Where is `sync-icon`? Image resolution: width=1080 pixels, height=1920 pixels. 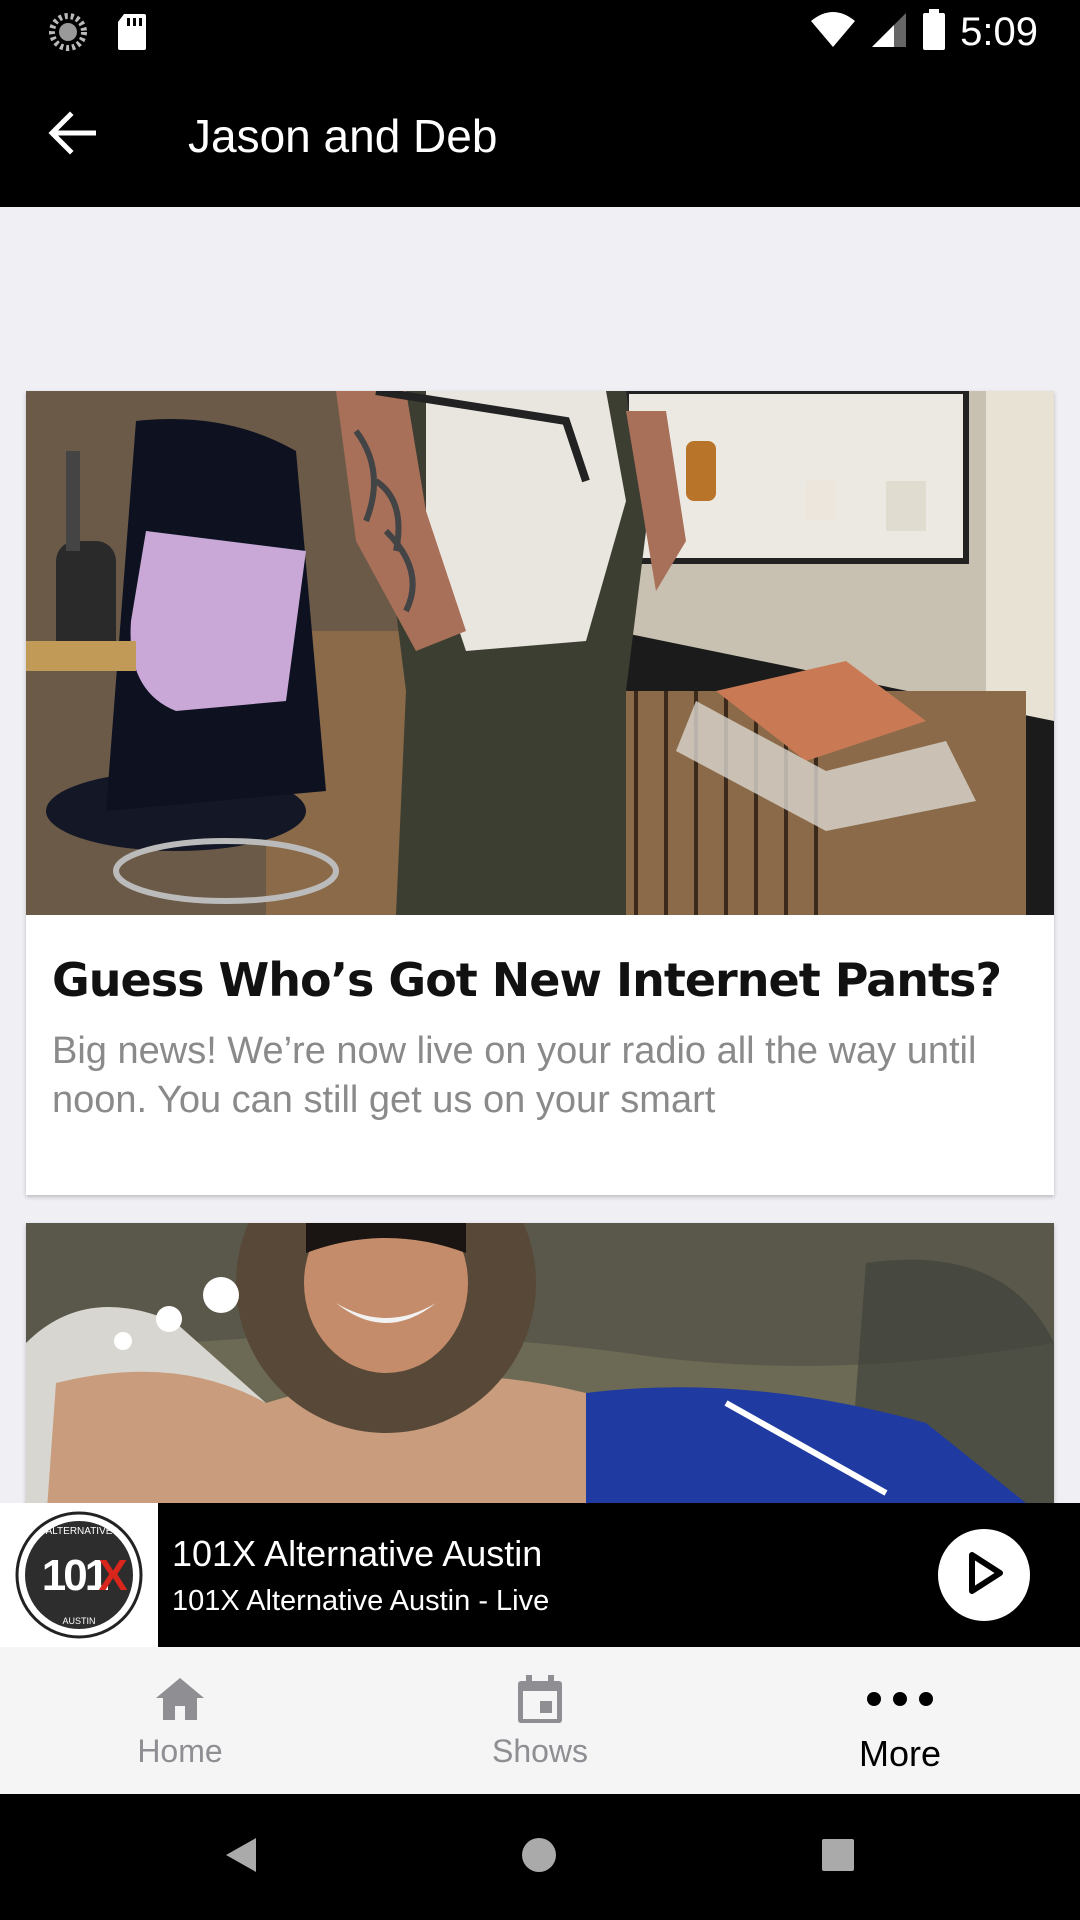
sync-icon is located at coordinates (68, 34).